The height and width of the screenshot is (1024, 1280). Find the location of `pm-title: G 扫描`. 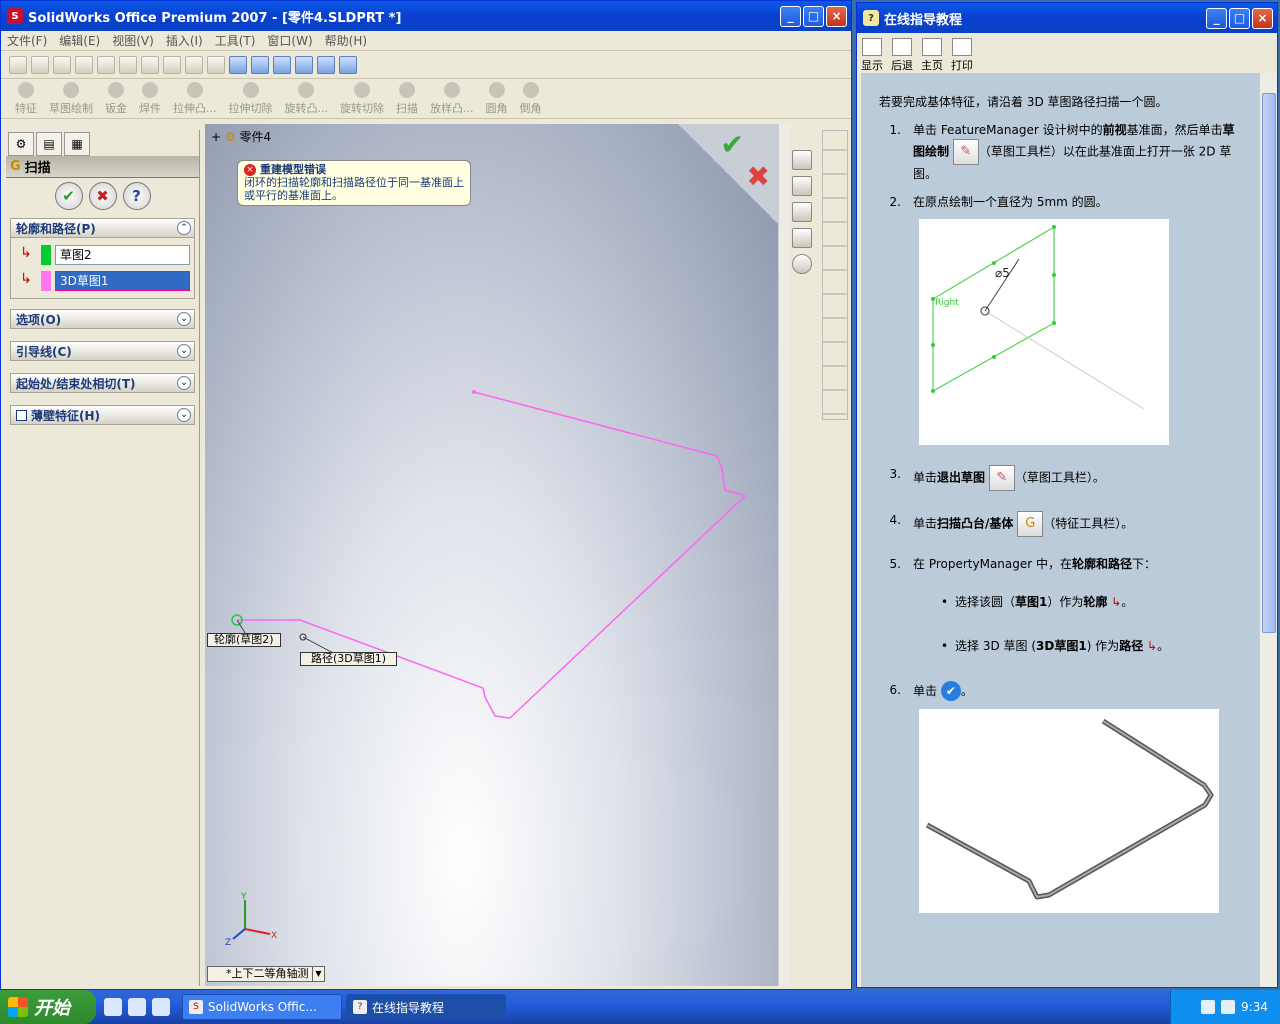

pm-title: G 扫描 is located at coordinates (102, 167).